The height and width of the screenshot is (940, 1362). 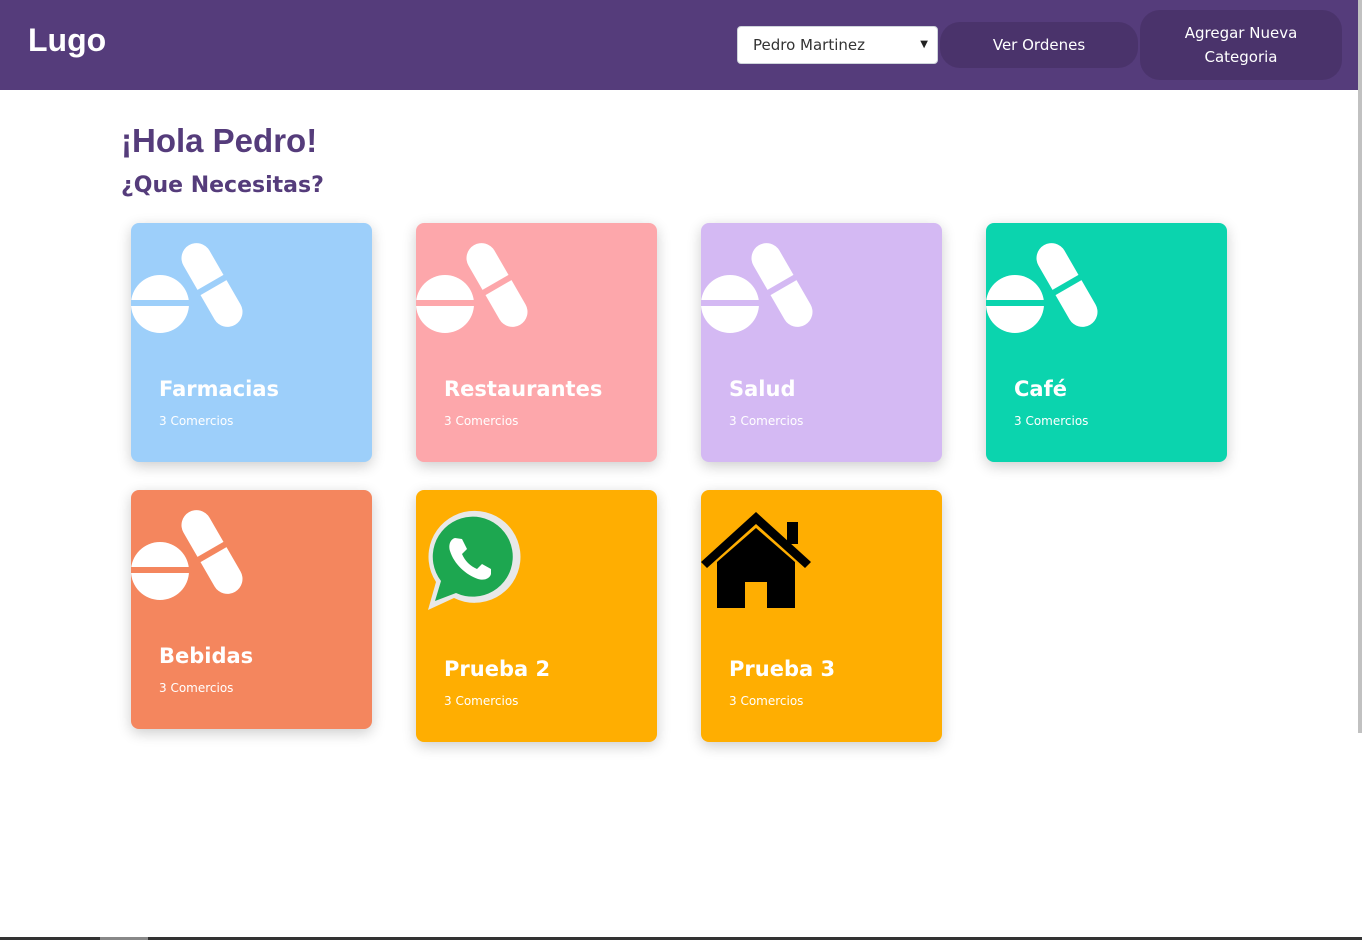 What do you see at coordinates (1040, 389) in the screenshot?
I see `category-title: Café` at bounding box center [1040, 389].